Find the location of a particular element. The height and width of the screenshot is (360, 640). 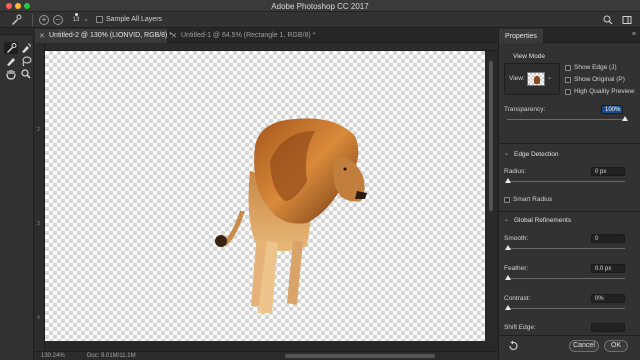

feather-input: 0.0 px is located at coordinates (608, 268).